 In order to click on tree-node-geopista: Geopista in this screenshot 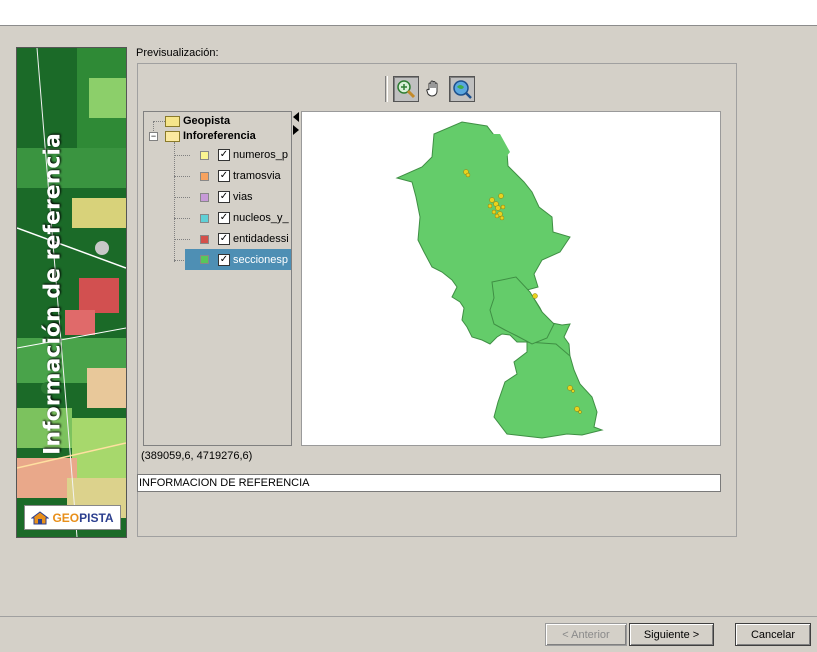, I will do `click(197, 121)`.